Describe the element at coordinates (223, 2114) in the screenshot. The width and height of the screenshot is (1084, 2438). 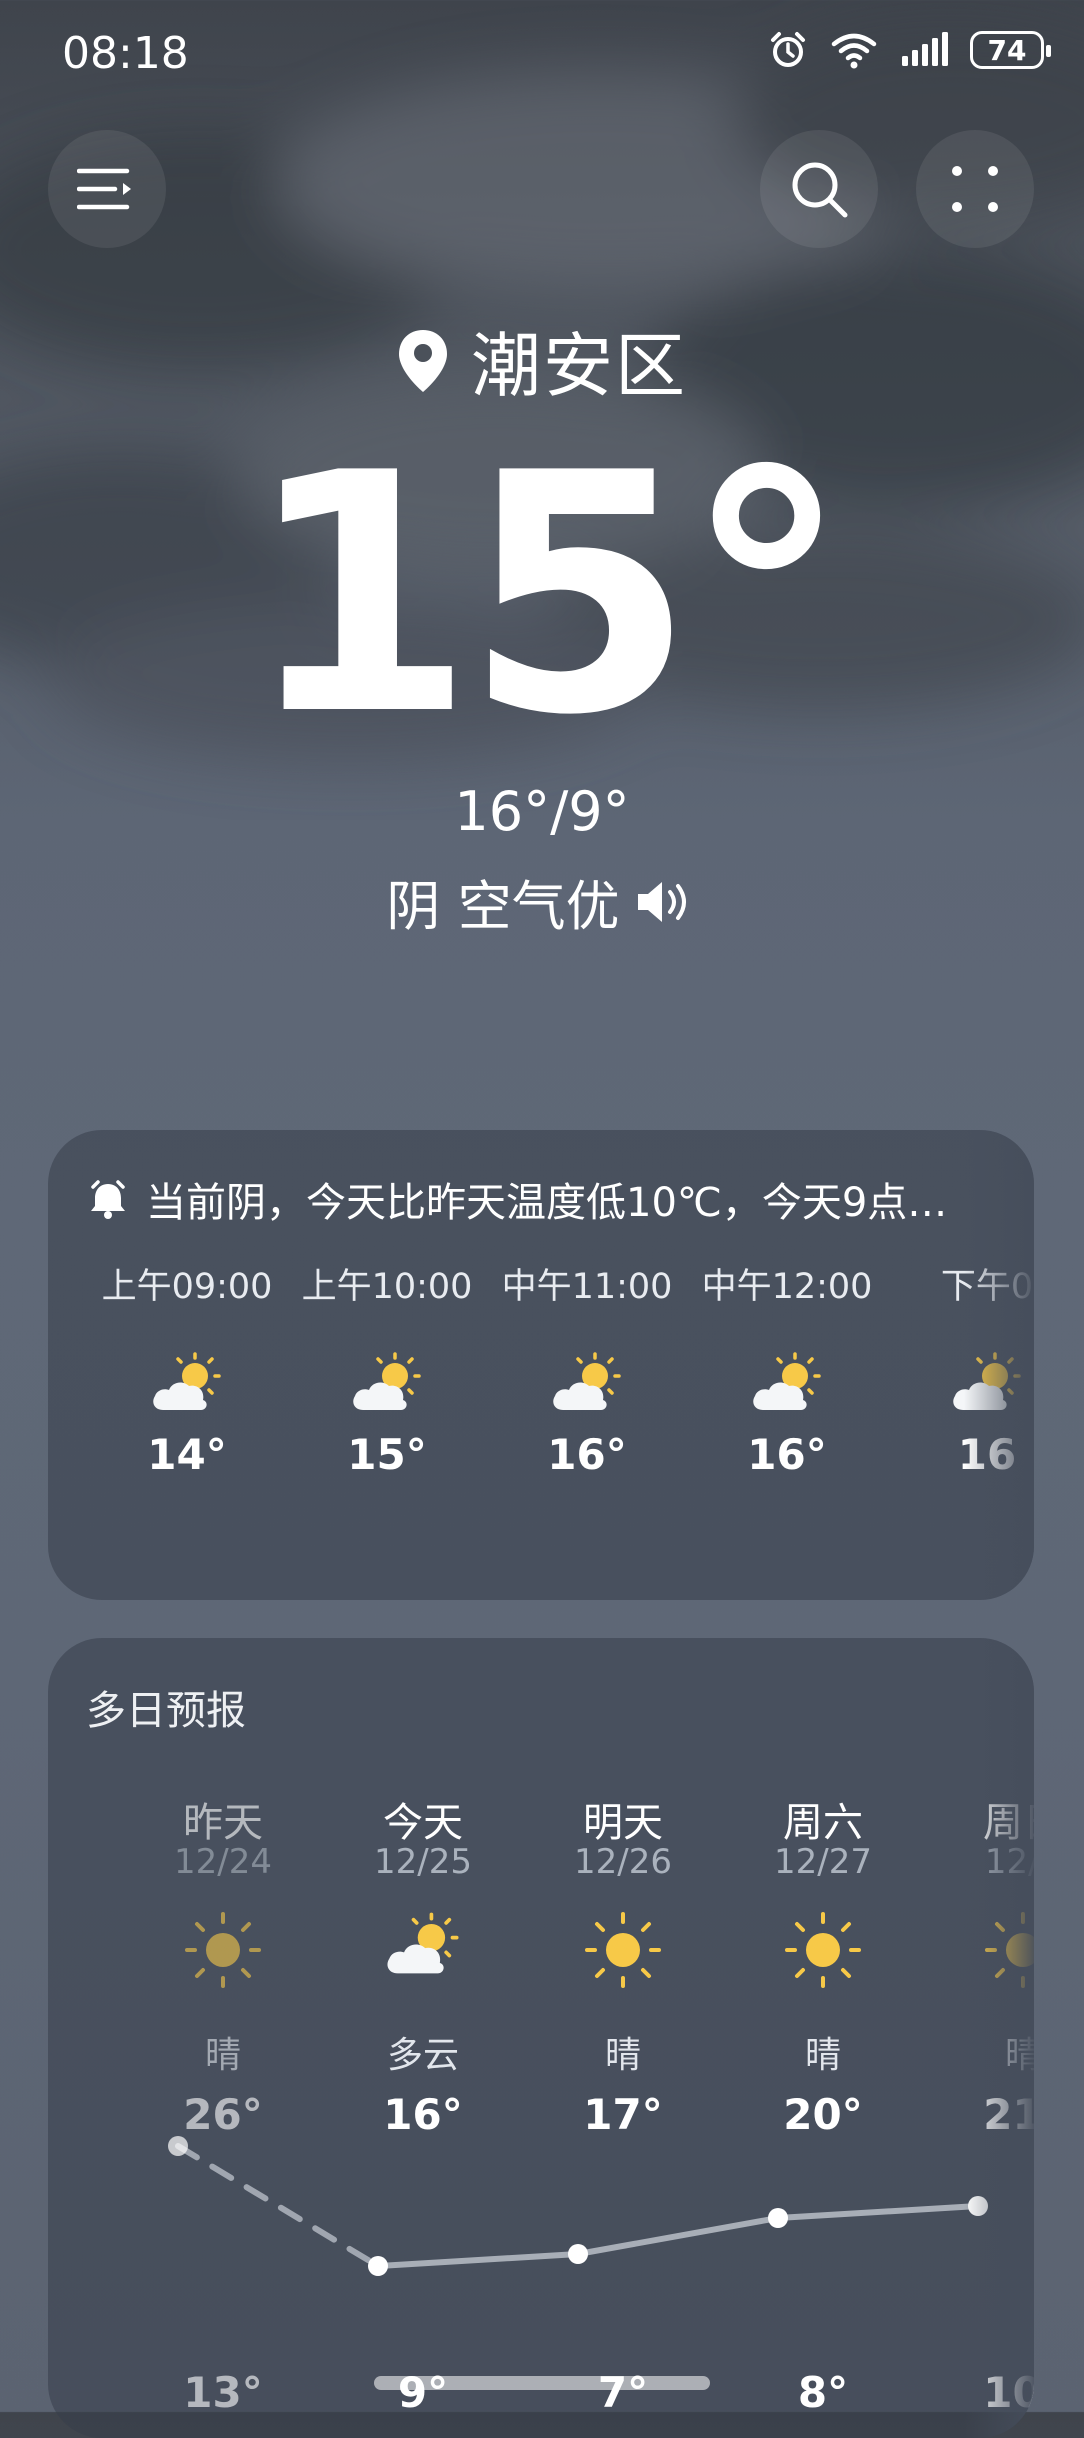
I see `day-high: 26°` at that location.